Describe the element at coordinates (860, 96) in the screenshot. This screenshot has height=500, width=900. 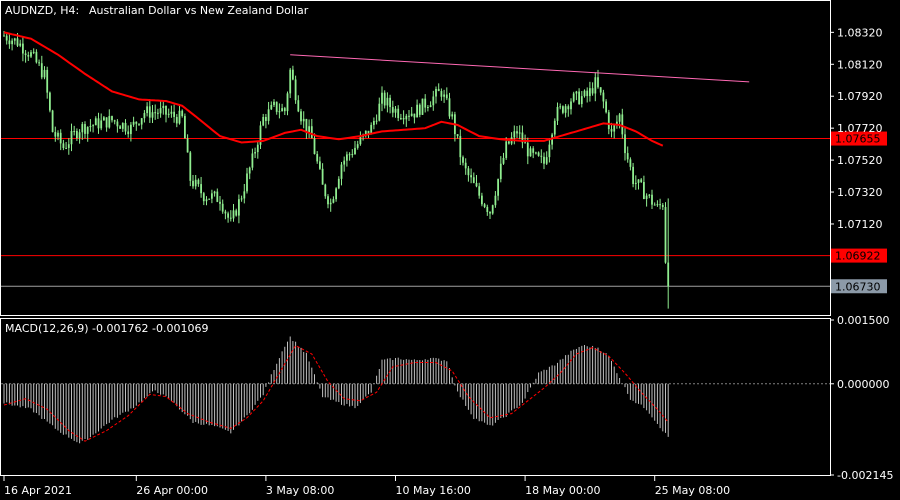
I see `price-axis-label: 1.07920` at that location.